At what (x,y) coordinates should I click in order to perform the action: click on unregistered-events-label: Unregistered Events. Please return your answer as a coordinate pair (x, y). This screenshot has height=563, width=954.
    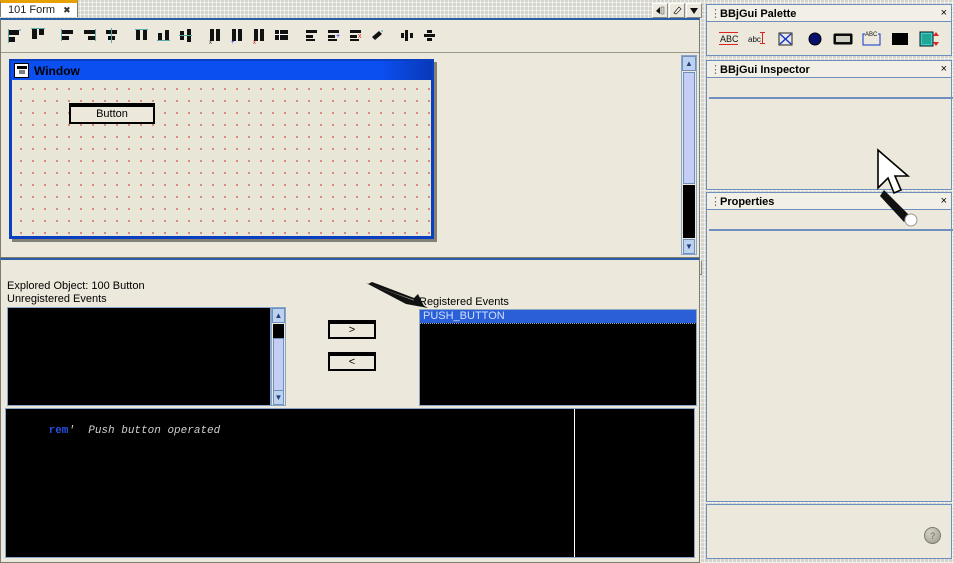
    Looking at the image, I should click on (57, 299).